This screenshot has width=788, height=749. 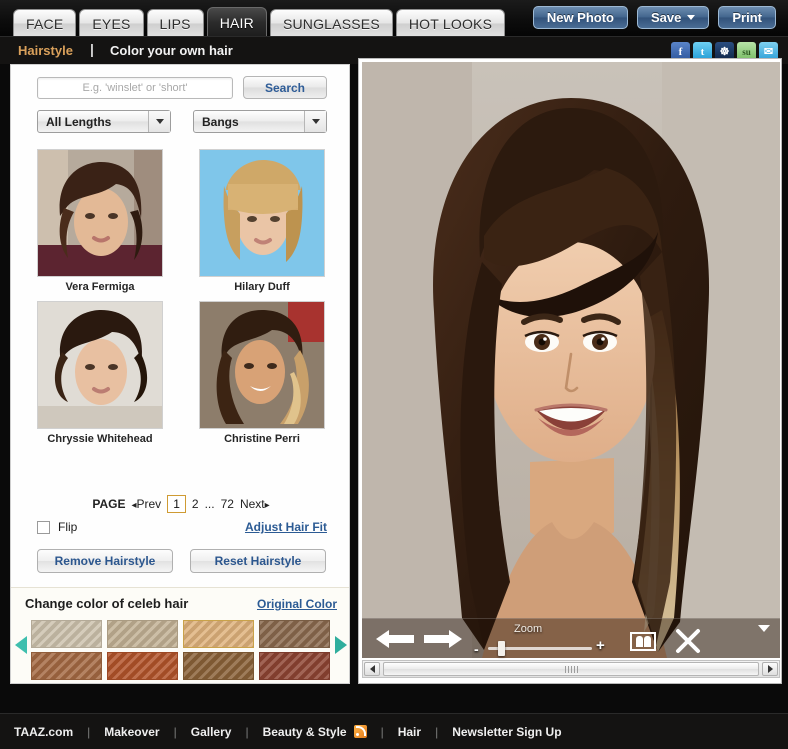 I want to click on flip-row: Flip Adjust Hair Fit, so click(x=182, y=527).